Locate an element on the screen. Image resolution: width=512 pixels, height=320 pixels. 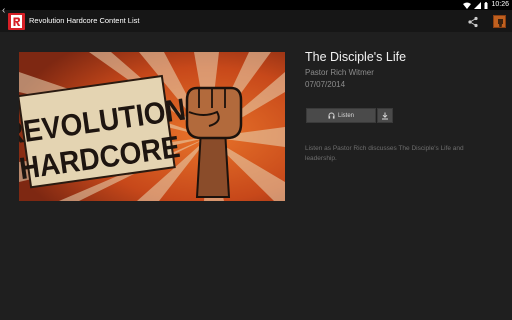
status-time: 10:26 is located at coordinates (500, 4).